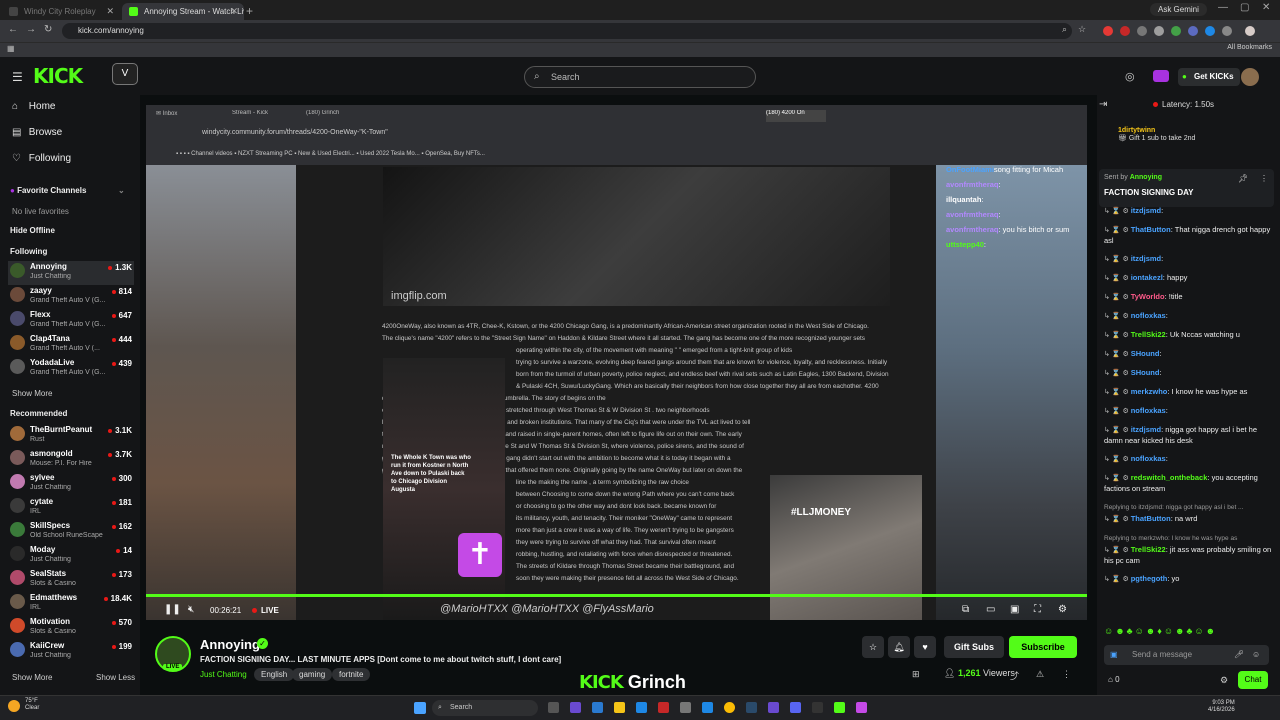 The width and height of the screenshot is (1280, 720). What do you see at coordinates (1209, 77) in the screenshot?
I see `get-kicks-button: ● Get KICKs` at bounding box center [1209, 77].